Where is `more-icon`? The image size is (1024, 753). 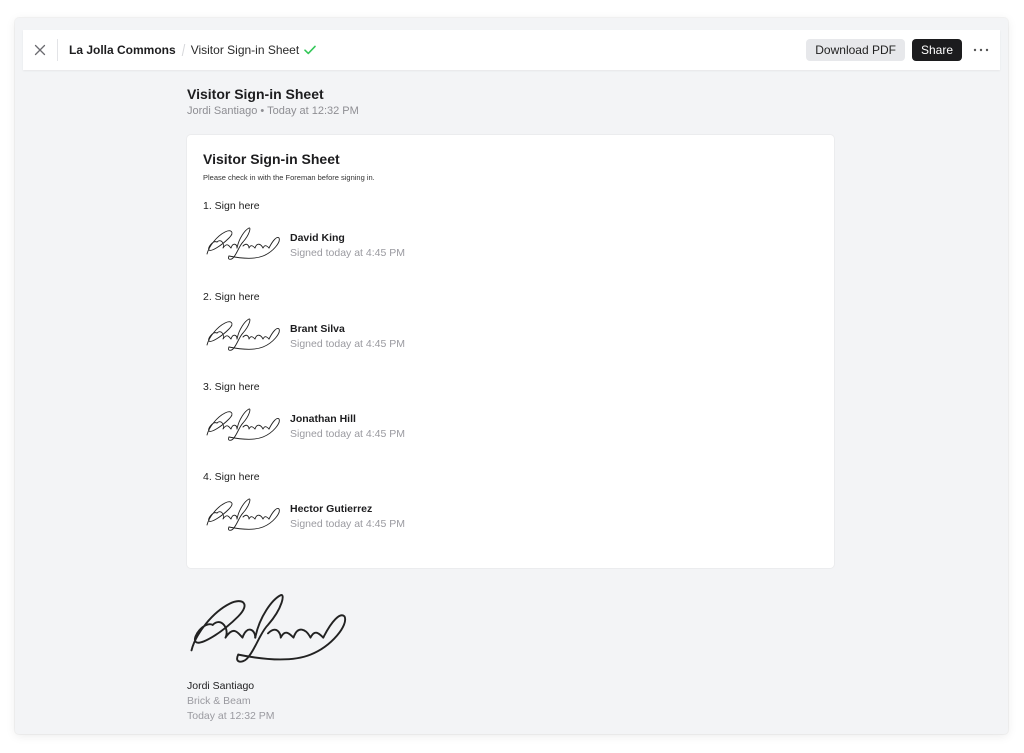 more-icon is located at coordinates (981, 50).